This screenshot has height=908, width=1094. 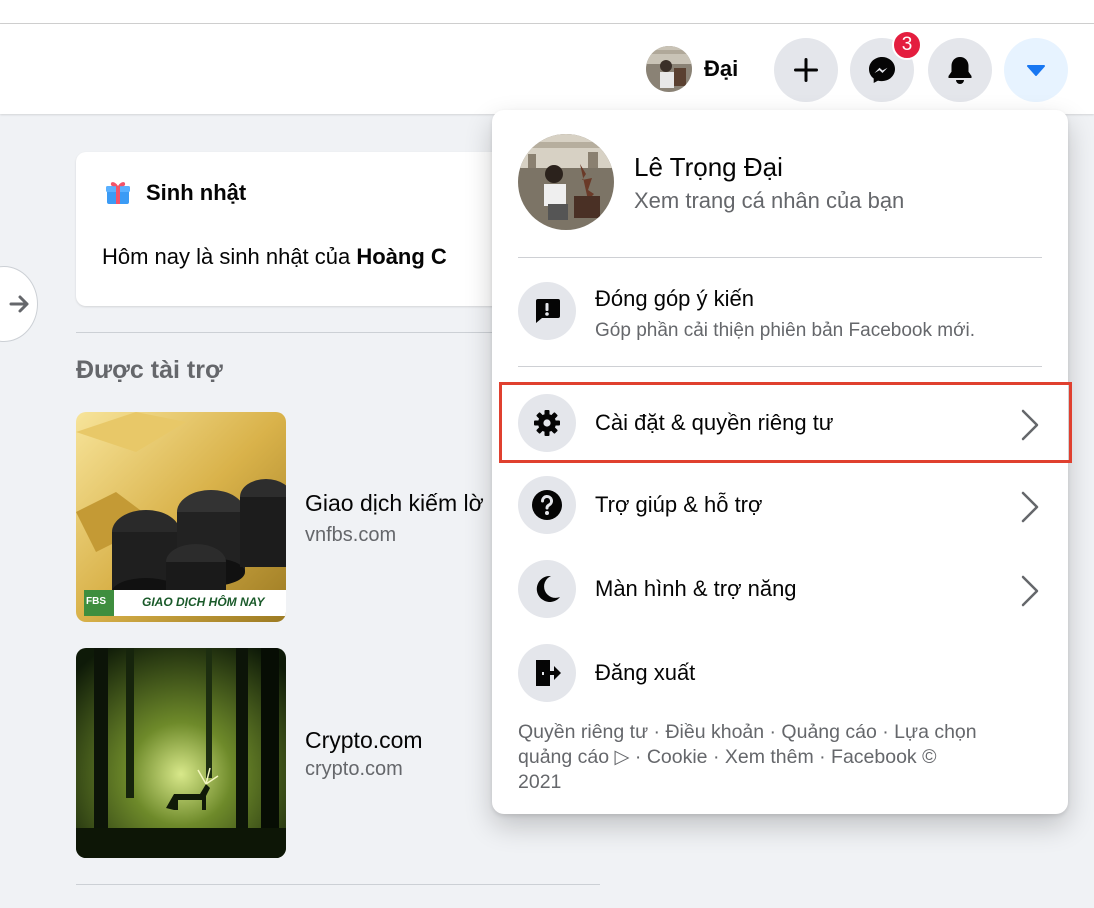 I want to click on bell-icon, so click(x=960, y=70).